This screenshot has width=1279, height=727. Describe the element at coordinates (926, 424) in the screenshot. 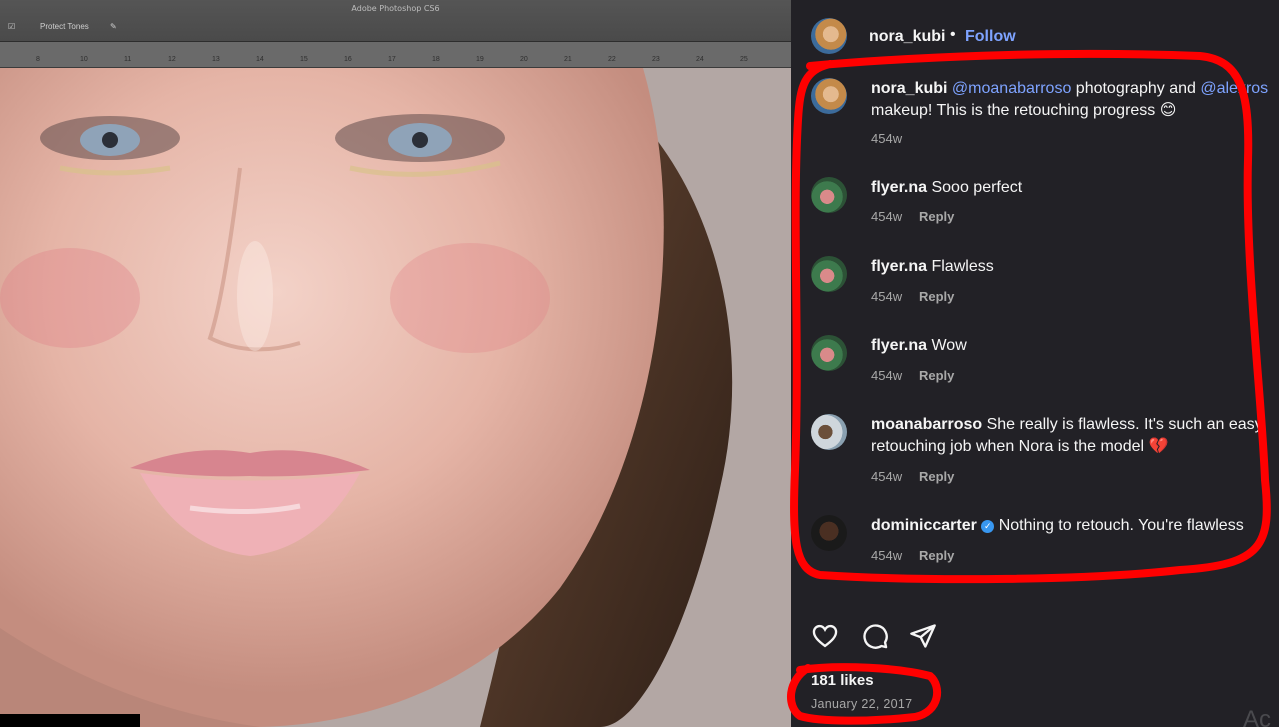

I see `comment-username: moanabarroso` at that location.